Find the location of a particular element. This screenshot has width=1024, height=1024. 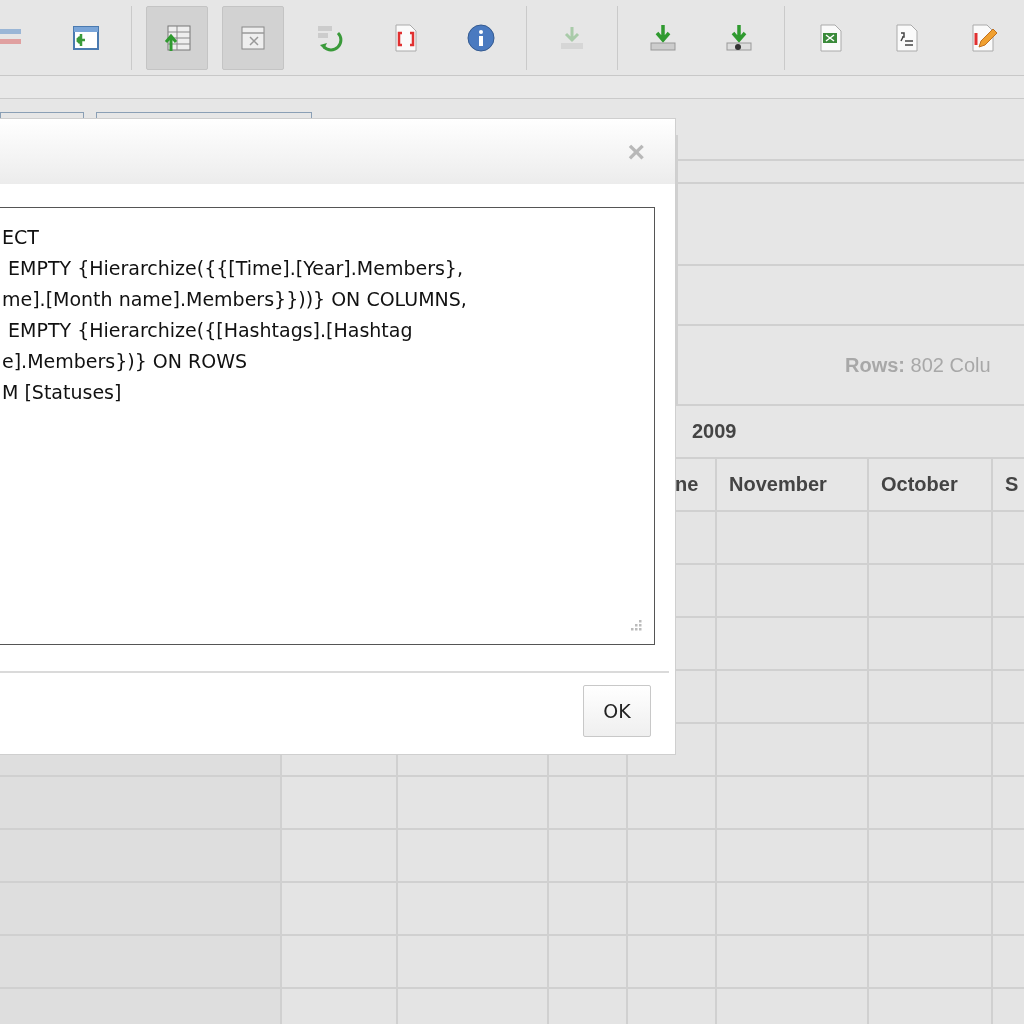

info-icon is located at coordinates (481, 37).